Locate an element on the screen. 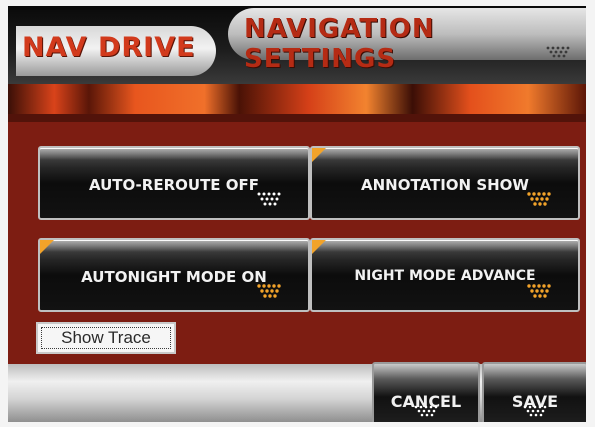 The width and height of the screenshot is (595, 427). decorative-streaks is located at coordinates (297, 100).